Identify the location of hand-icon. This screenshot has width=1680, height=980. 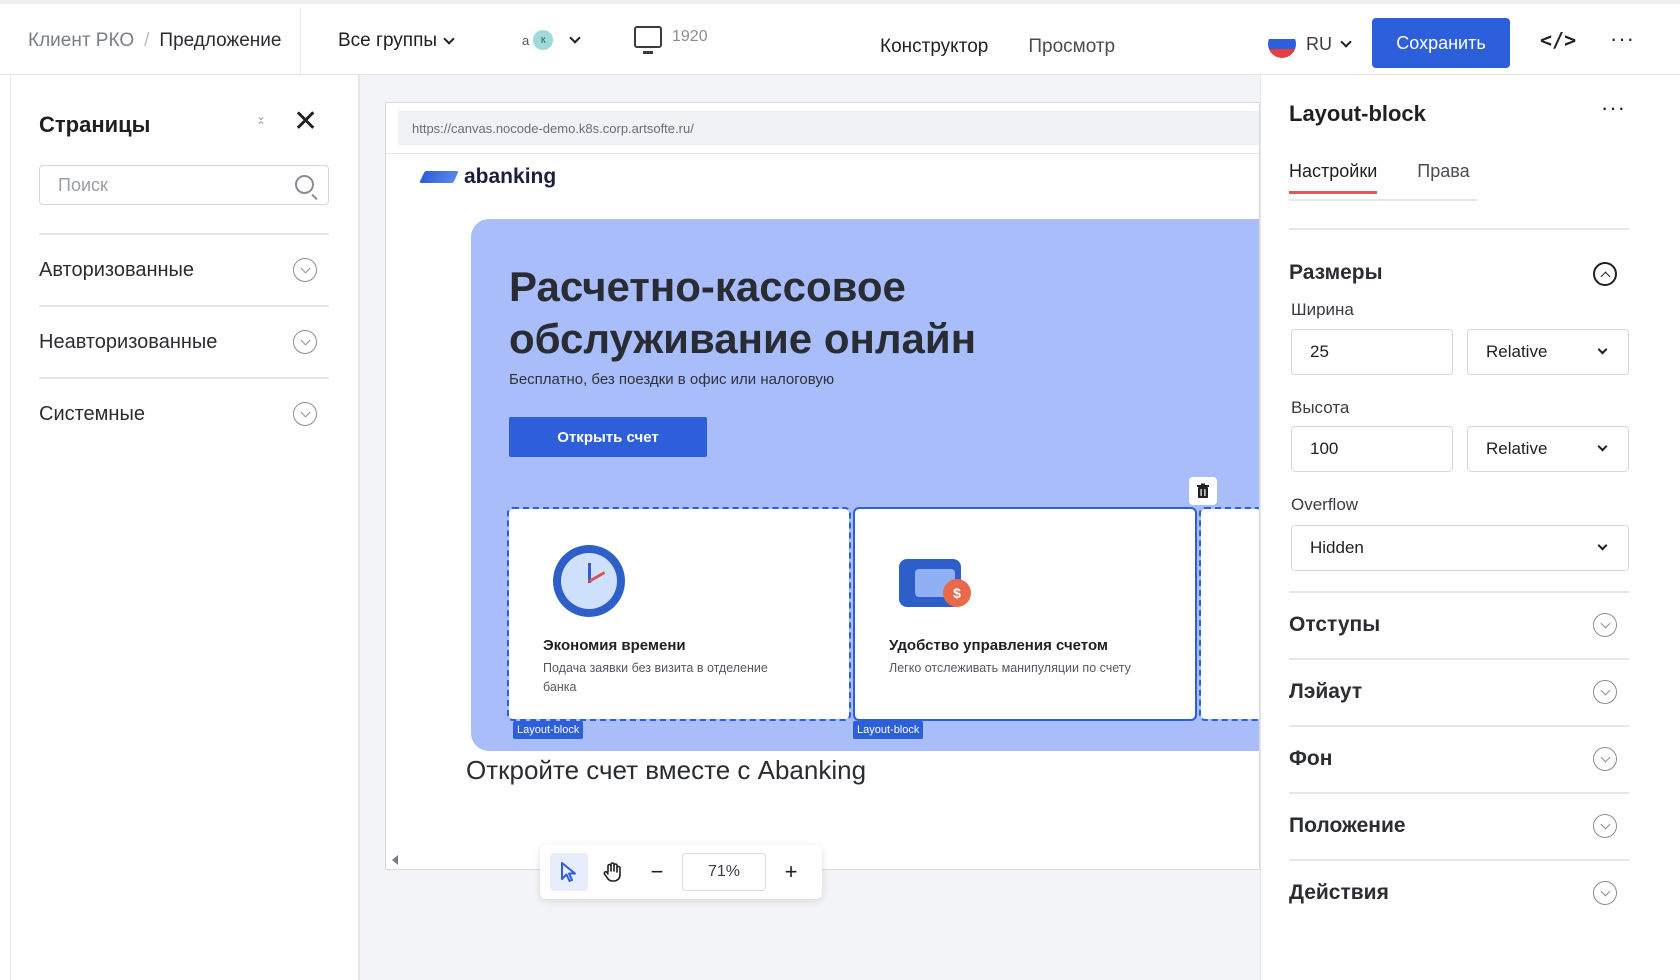
(612, 872).